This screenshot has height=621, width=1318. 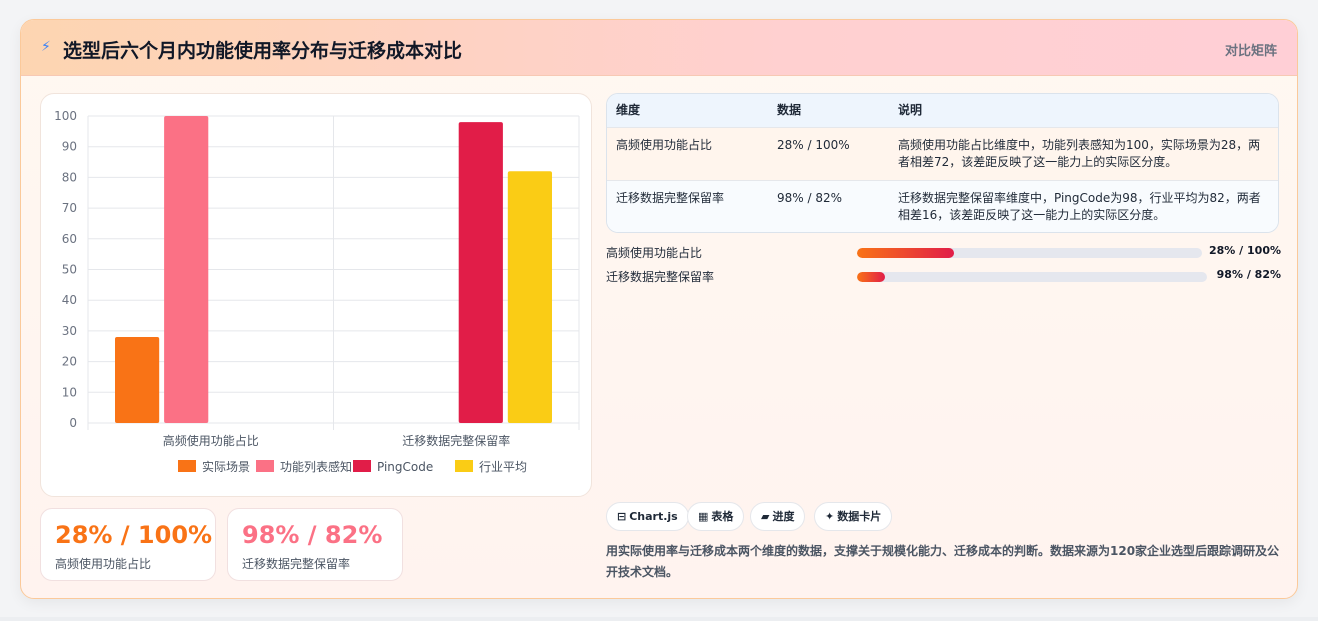 I want to click on table-header-cell: 数据, so click(x=789, y=110).